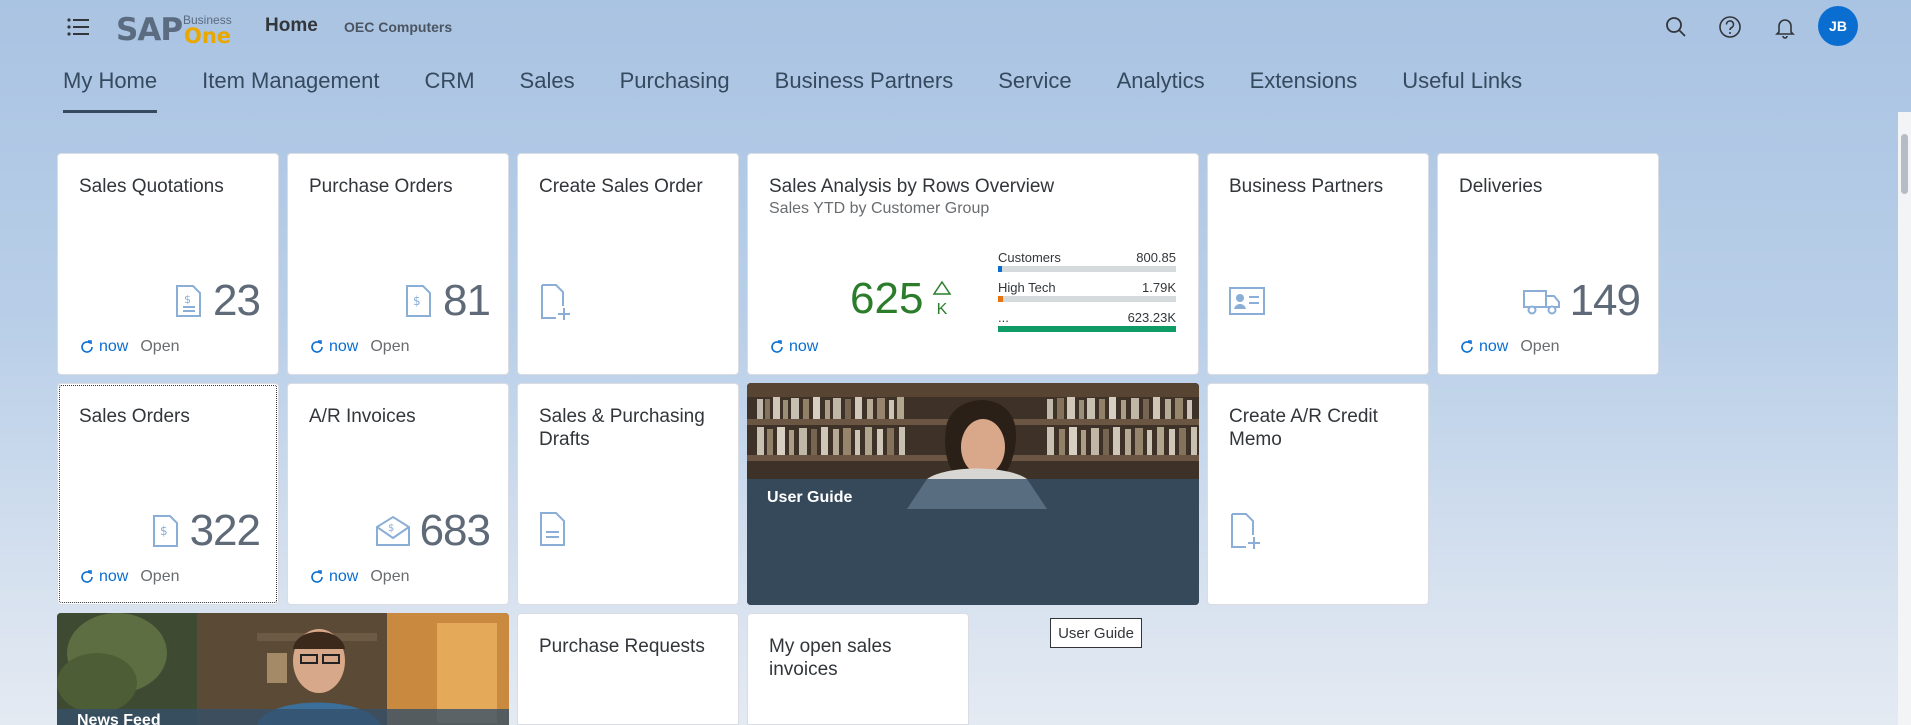 The height and width of the screenshot is (725, 1911). What do you see at coordinates (398, 494) in the screenshot?
I see `tile-ar-invoices: A/R Invoices $ 683 now Open` at bounding box center [398, 494].